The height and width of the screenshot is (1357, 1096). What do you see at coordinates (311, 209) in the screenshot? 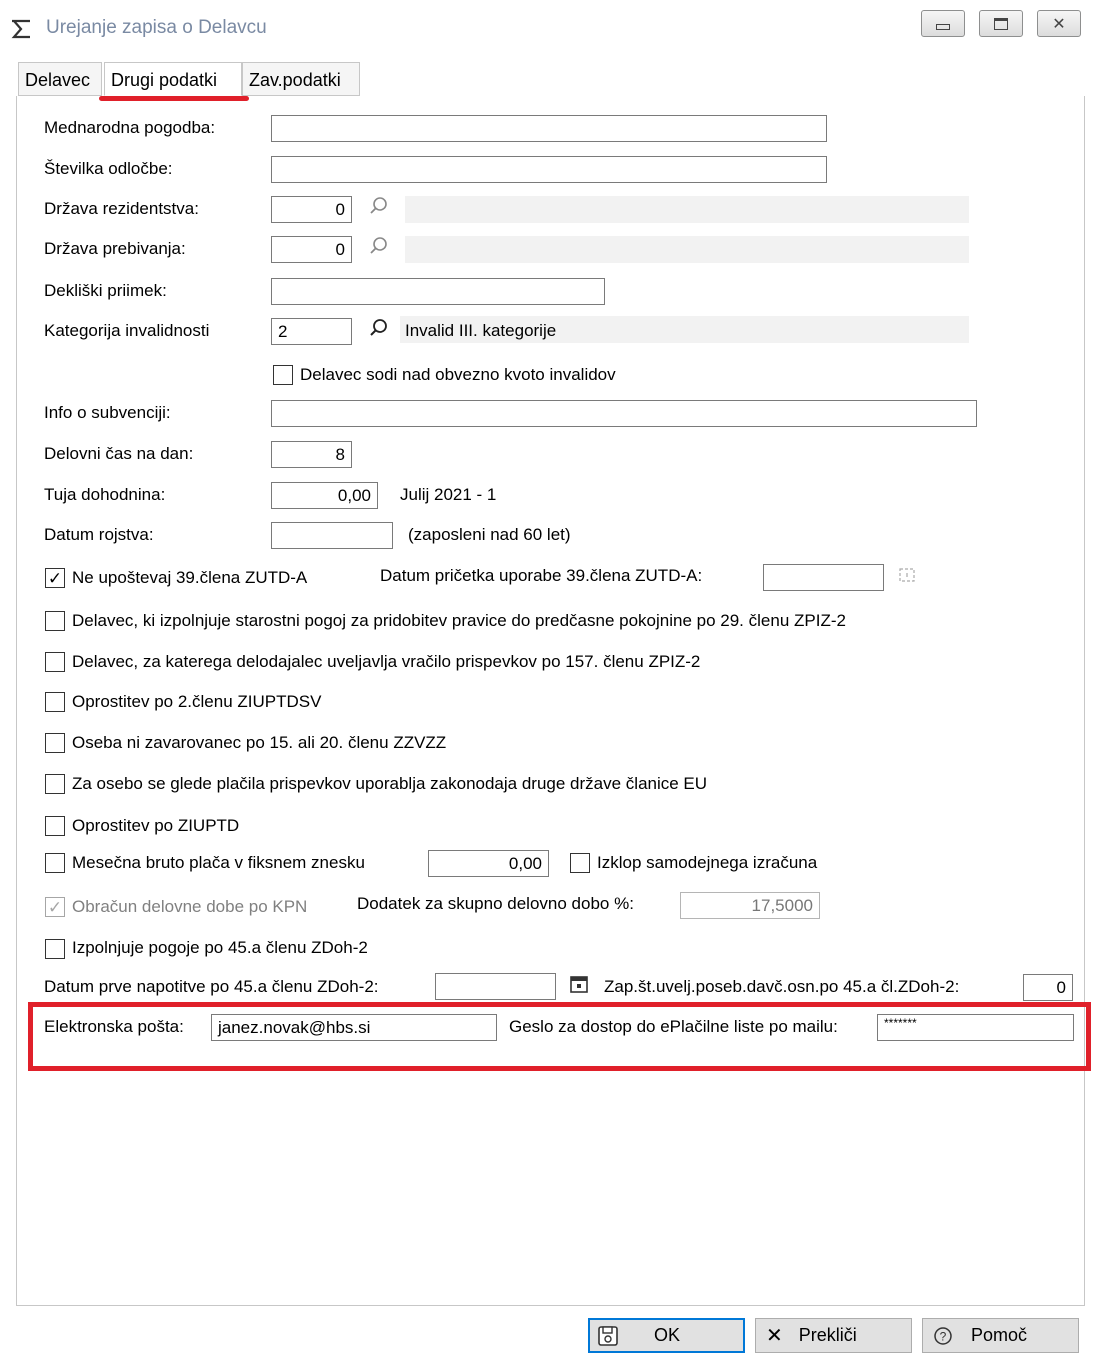
I see `drzava-rezidentstva-input: 0` at bounding box center [311, 209].